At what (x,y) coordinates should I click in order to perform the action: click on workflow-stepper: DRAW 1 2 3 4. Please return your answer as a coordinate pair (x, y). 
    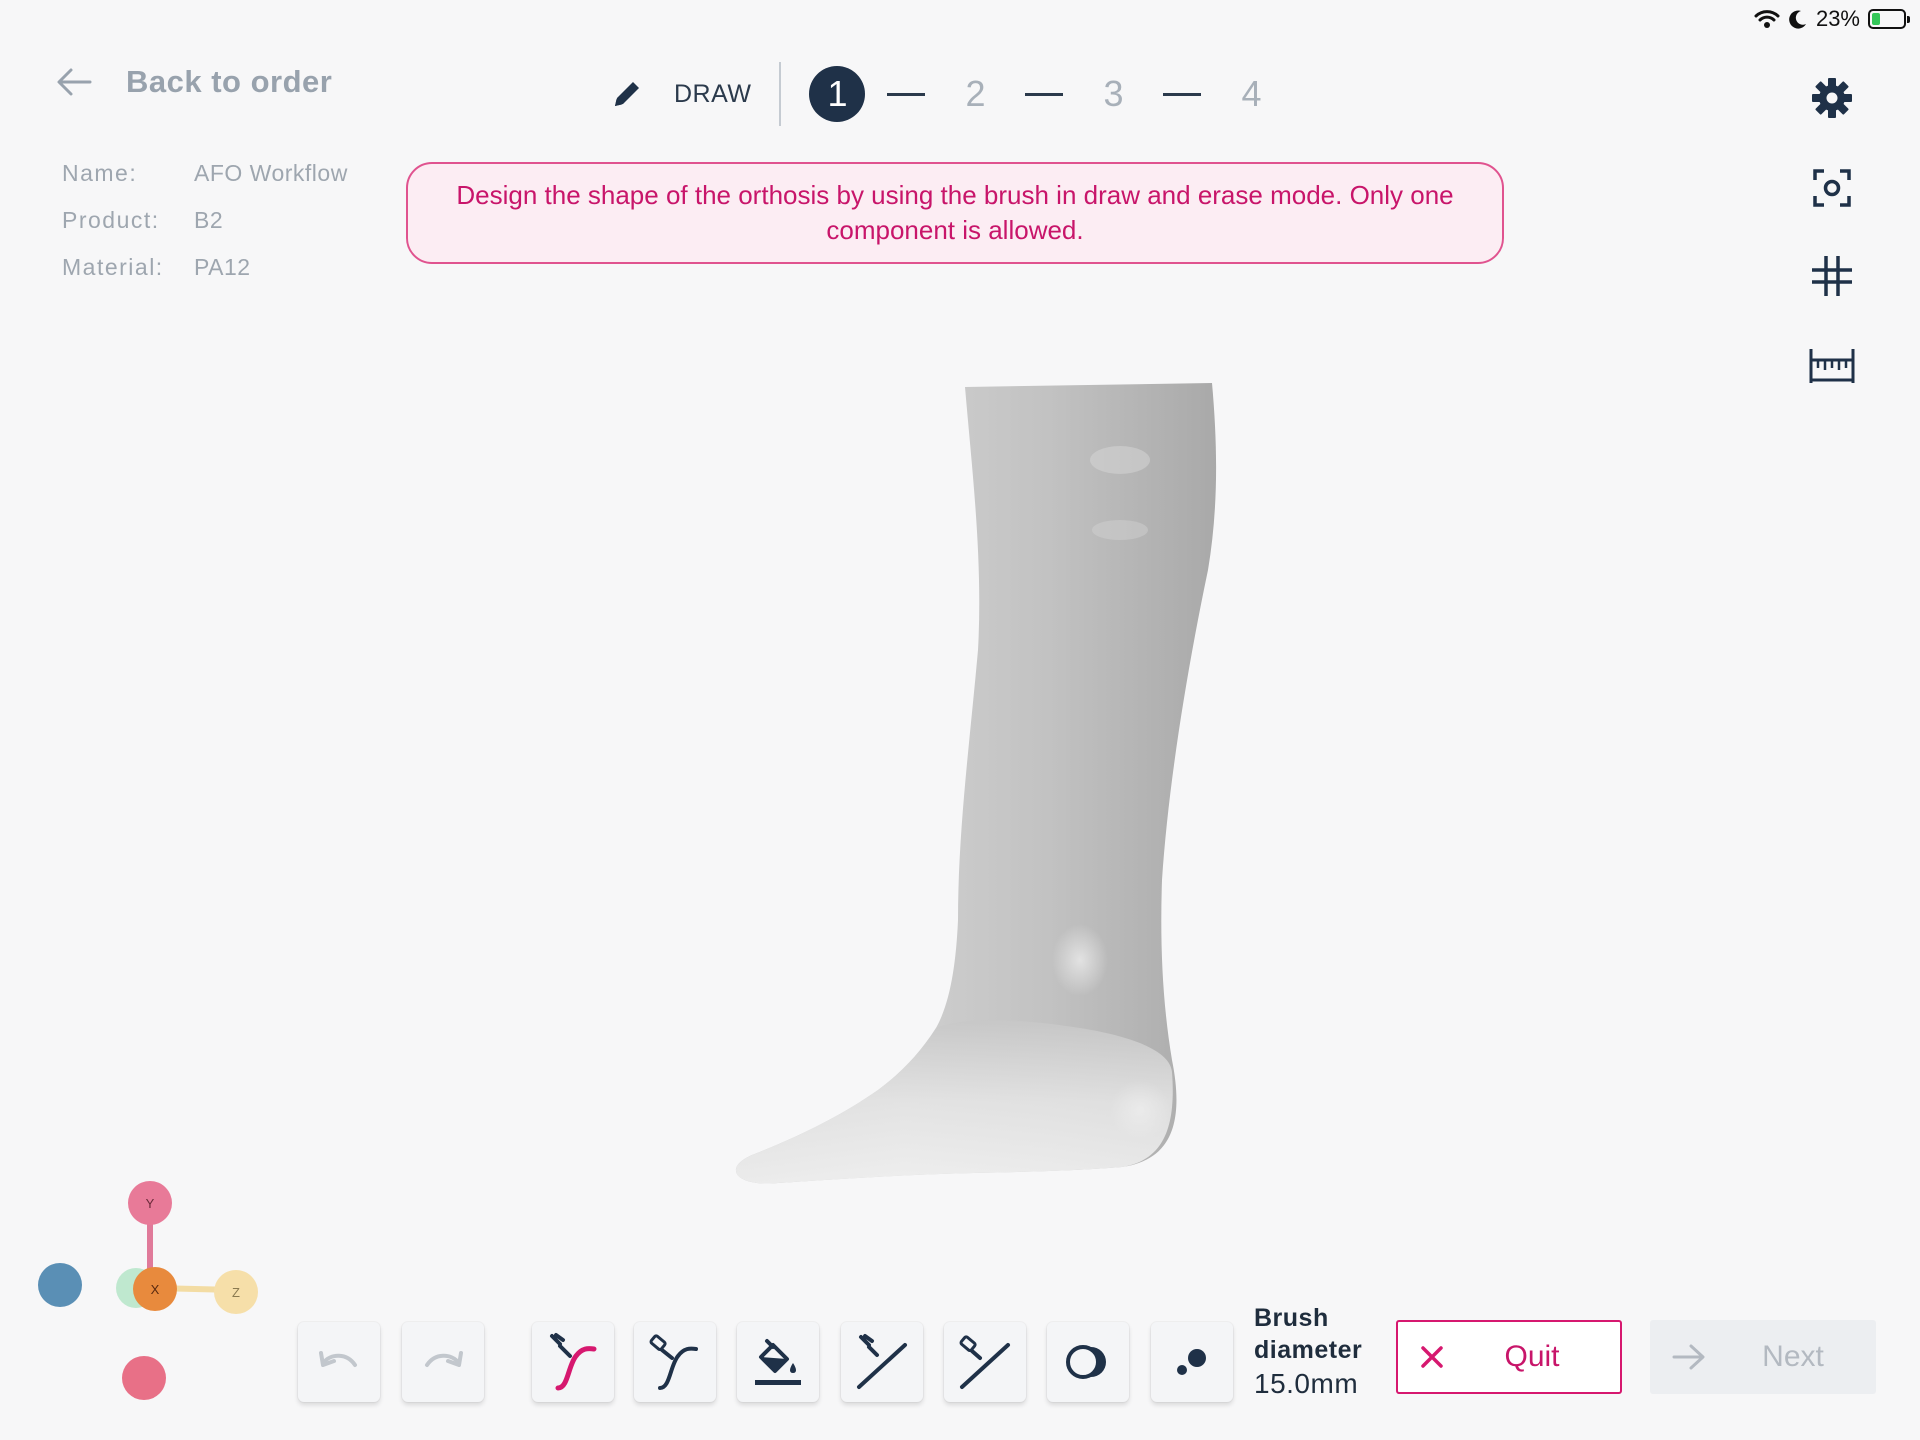
    Looking at the image, I should click on (944, 94).